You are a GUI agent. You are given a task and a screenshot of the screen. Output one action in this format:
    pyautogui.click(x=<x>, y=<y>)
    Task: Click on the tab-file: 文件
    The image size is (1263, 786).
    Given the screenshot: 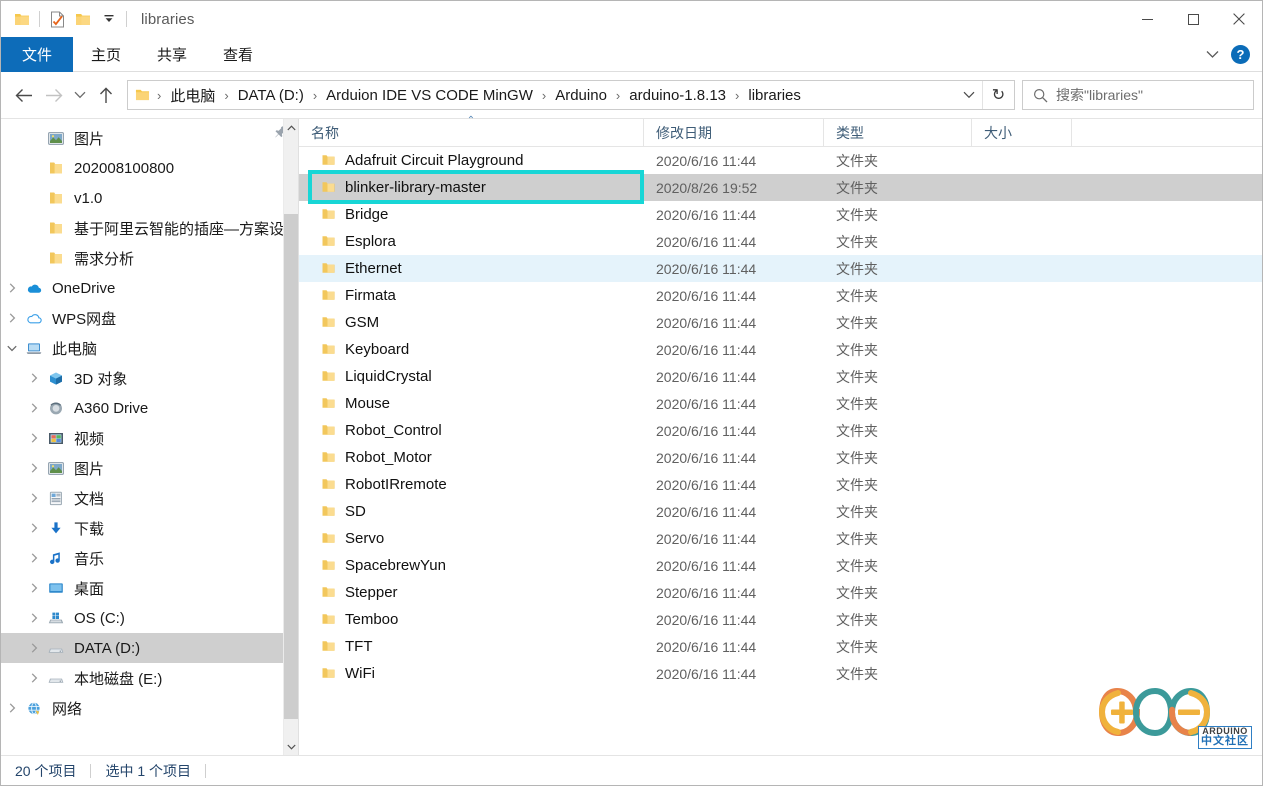 What is the action you would take?
    pyautogui.click(x=37, y=54)
    